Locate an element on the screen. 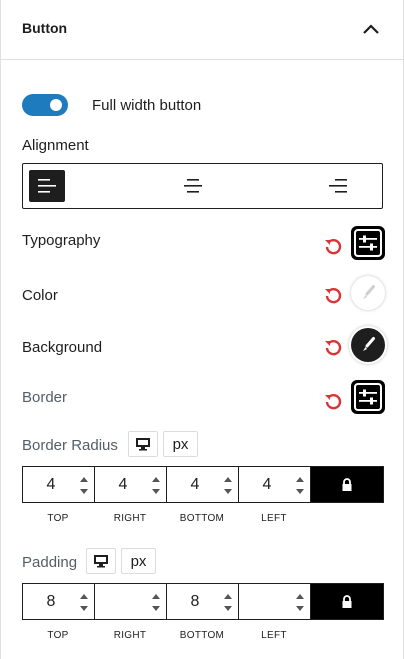 The height and width of the screenshot is (659, 404). border-radius-unit-button: px is located at coordinates (180, 444).